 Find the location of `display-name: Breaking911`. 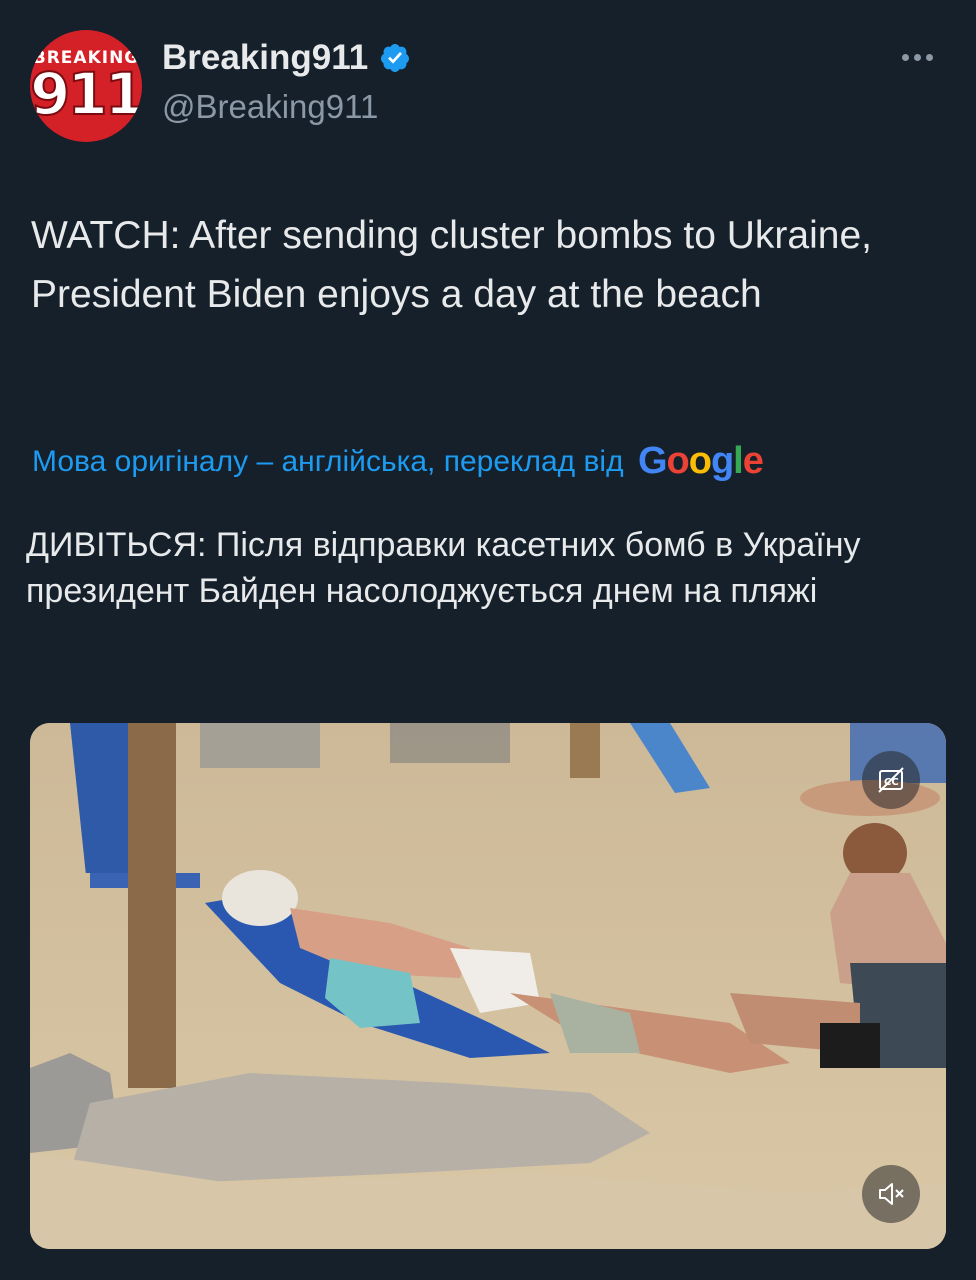

display-name: Breaking911 is located at coordinates (265, 58).